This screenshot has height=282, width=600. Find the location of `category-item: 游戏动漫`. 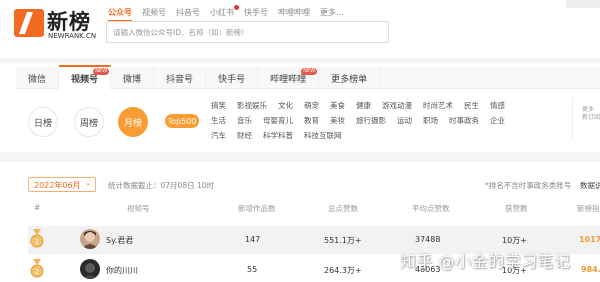

category-item: 游戏动漫 is located at coordinates (397, 105).